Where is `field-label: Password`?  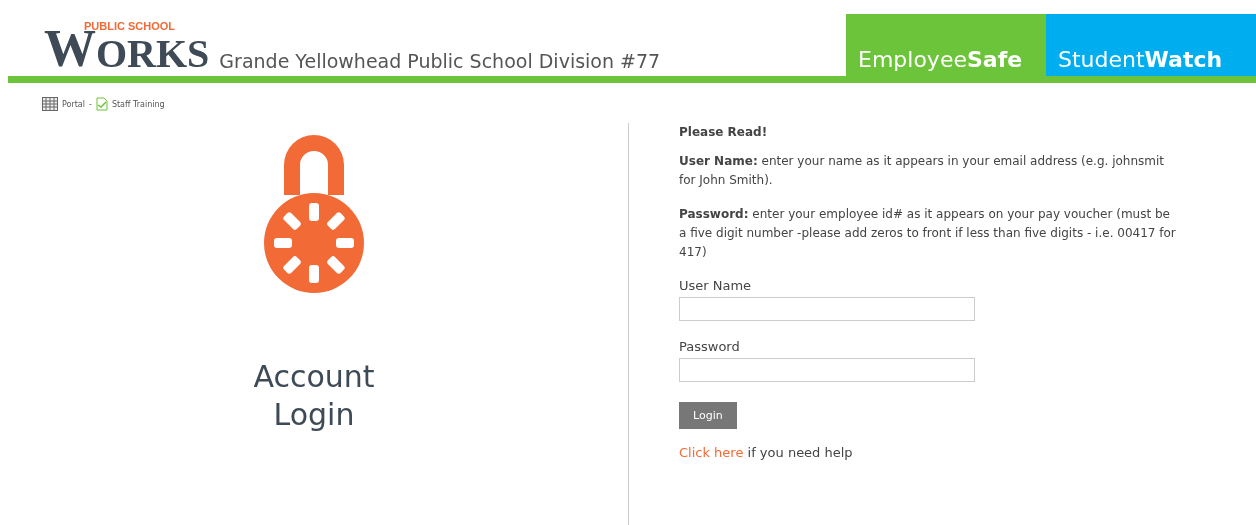 field-label: Password is located at coordinates (710, 346).